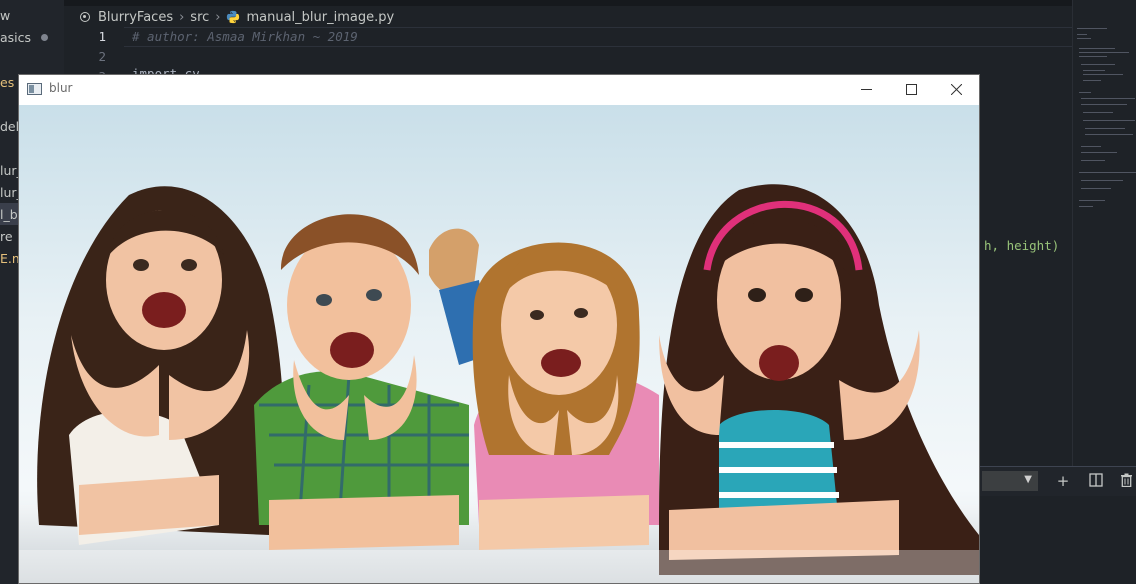  I want to click on breadcrumb-folder: src, so click(199, 17).